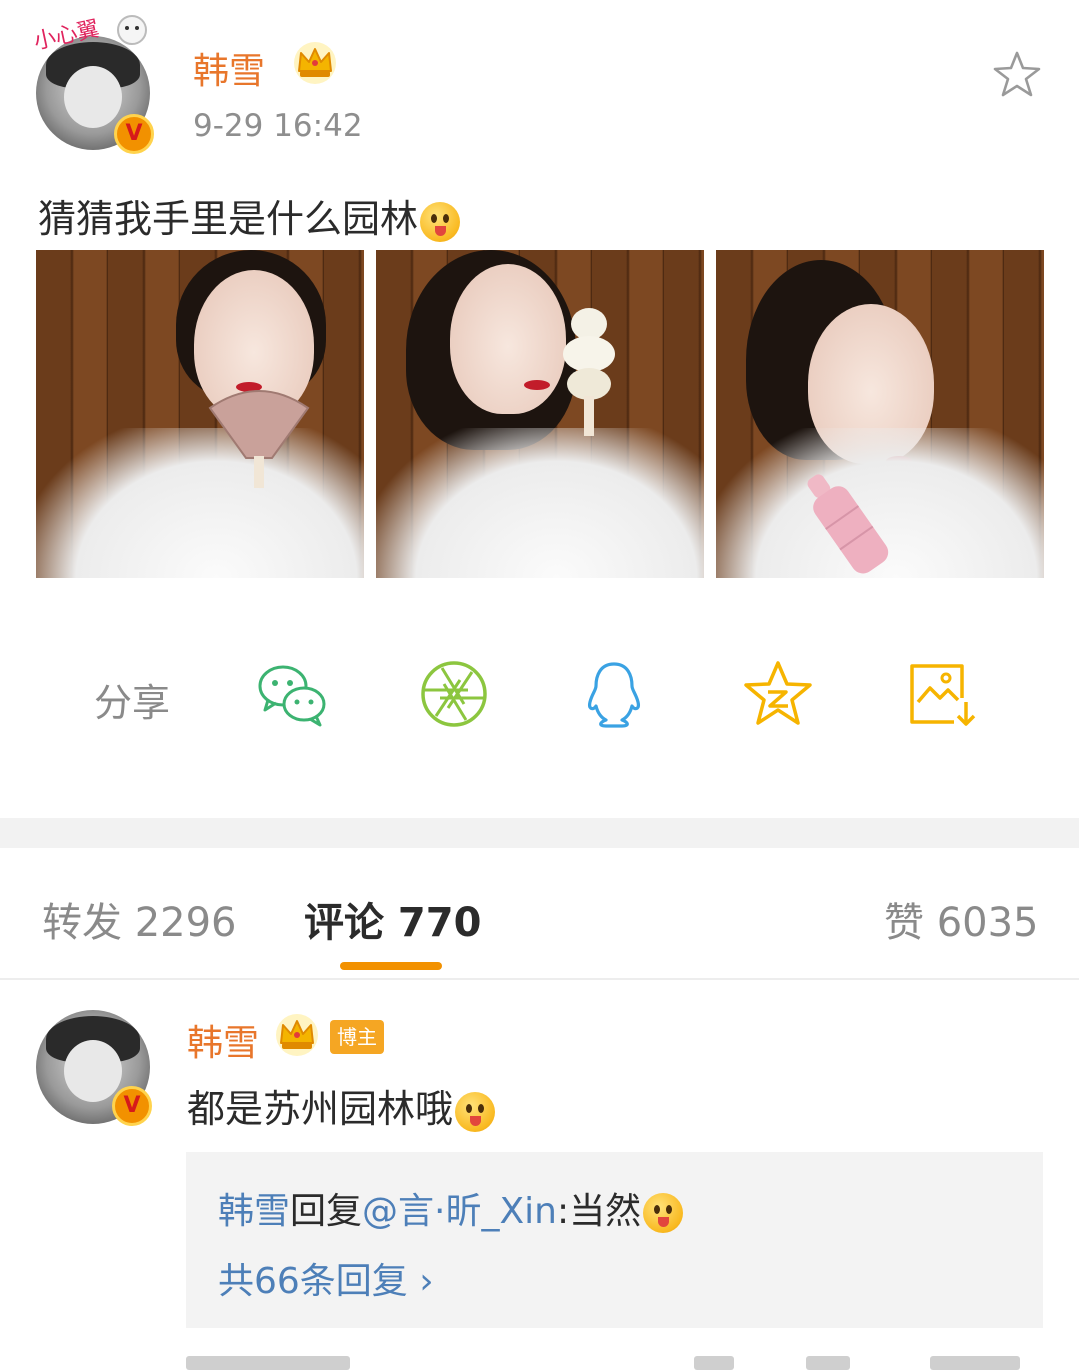 The width and height of the screenshot is (1079, 1370). What do you see at coordinates (229, 68) in the screenshot?
I see `post-author-name: 韩雪` at bounding box center [229, 68].